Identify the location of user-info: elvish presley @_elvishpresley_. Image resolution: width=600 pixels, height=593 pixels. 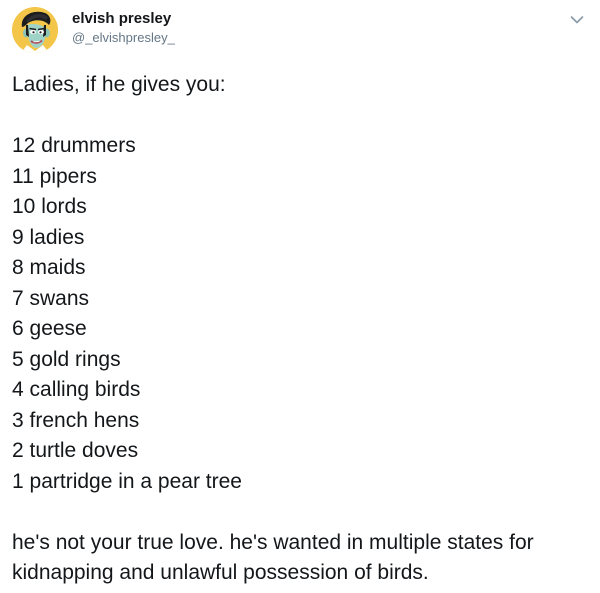
(123, 28).